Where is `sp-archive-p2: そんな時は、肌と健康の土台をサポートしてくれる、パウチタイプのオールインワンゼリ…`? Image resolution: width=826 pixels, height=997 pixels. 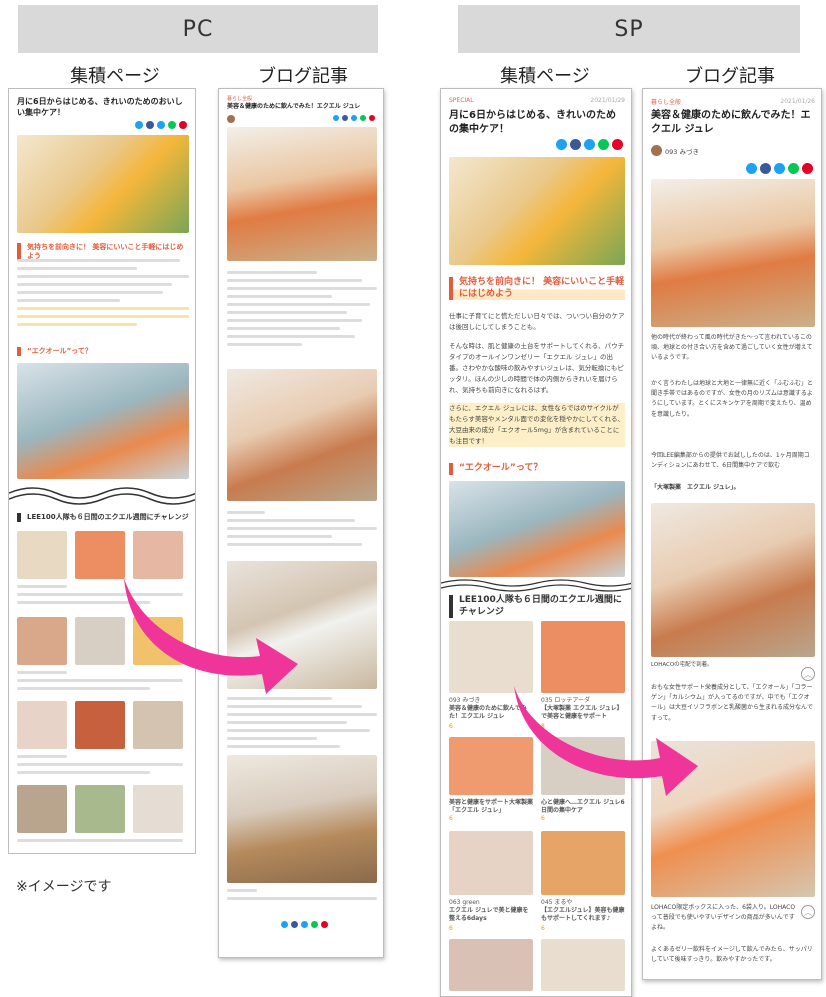 sp-archive-p2: そんな時は、肌と健康の土台をサポートしてくれる、パウチタイプのオールインワンゼリ… is located at coordinates (537, 368).